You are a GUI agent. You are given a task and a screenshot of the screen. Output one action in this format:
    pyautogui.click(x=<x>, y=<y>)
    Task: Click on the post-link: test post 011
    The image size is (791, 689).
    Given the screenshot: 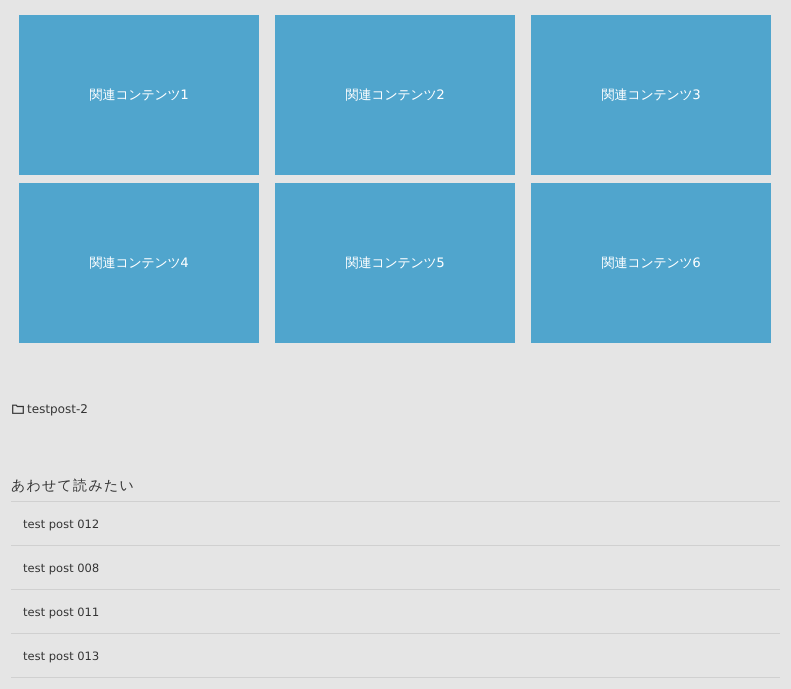 What is the action you would take?
    pyautogui.click(x=61, y=611)
    